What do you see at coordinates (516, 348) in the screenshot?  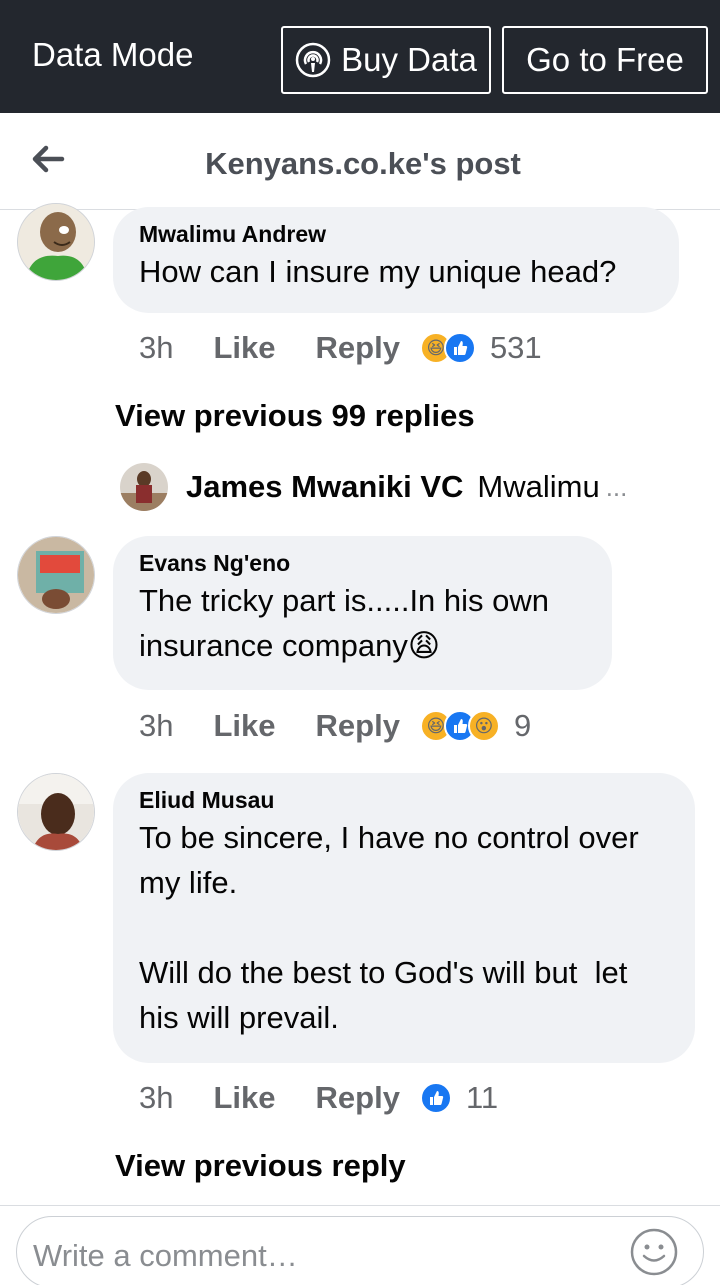 I see `reaction-count: 531` at bounding box center [516, 348].